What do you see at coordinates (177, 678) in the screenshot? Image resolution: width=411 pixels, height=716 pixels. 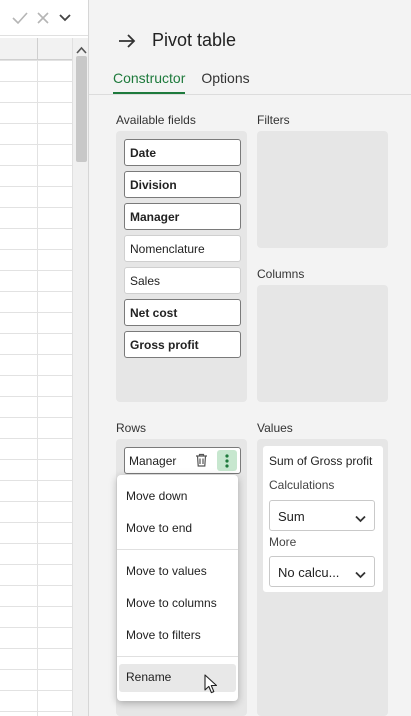 I see `menu-item-rename: Rename` at bounding box center [177, 678].